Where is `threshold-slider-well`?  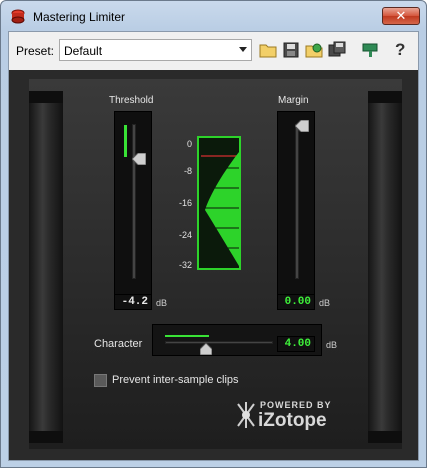 threshold-slider-well is located at coordinates (133, 203).